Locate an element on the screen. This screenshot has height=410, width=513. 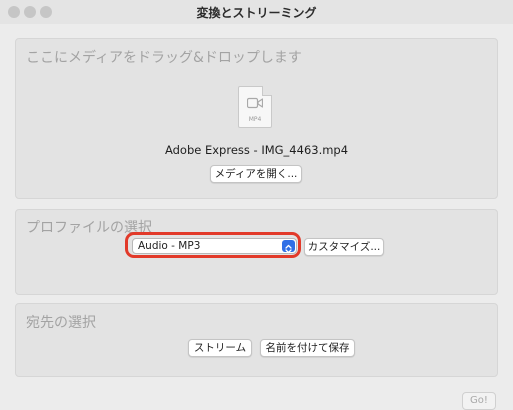
title-bar: 変換とストリーミング is located at coordinates (256, 12).